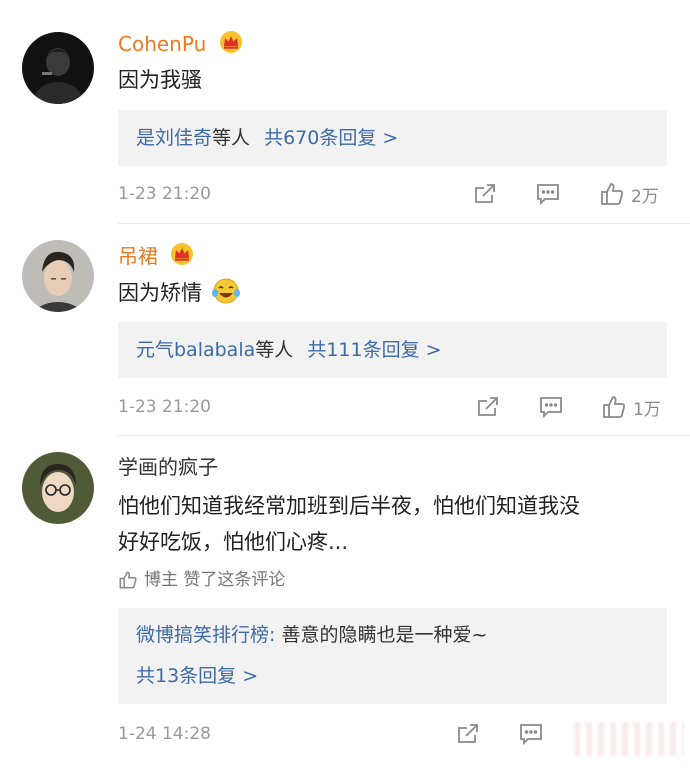  I want to click on reply-preview-box: 微博搞笑排行榜: 善意的隐瞒也是一种爱~ 共13条回复 >, so click(392, 656).